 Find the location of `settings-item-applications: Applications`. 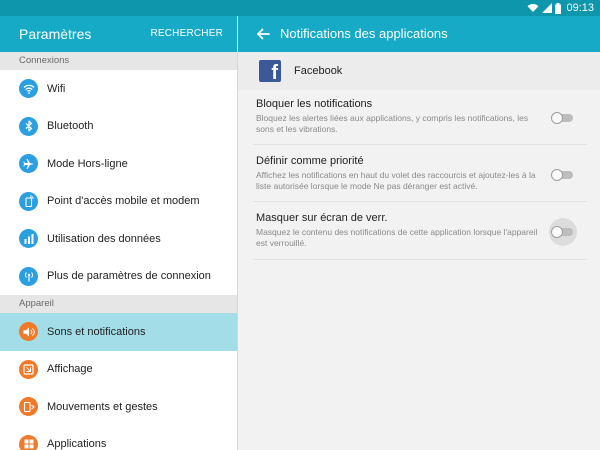

settings-item-applications: Applications is located at coordinates (118, 438).